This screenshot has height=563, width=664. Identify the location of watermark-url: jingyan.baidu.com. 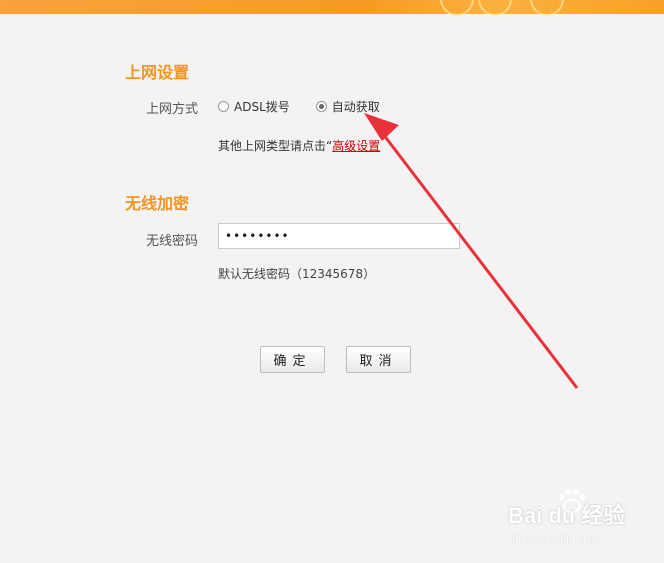
(554, 539).